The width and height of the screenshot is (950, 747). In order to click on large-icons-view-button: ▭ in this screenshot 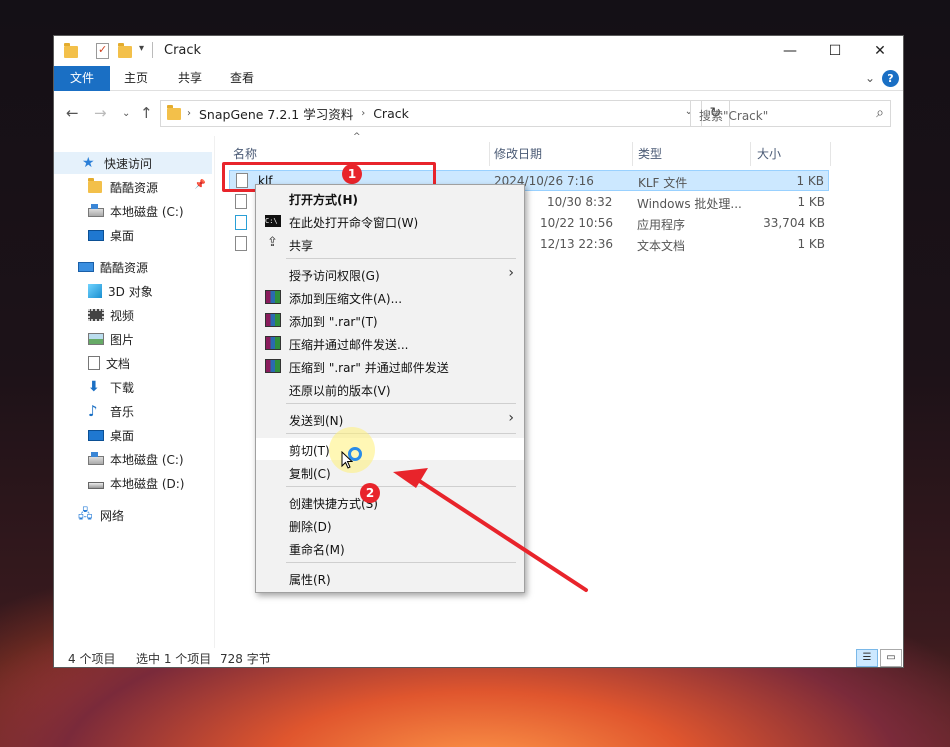, I will do `click(891, 658)`.